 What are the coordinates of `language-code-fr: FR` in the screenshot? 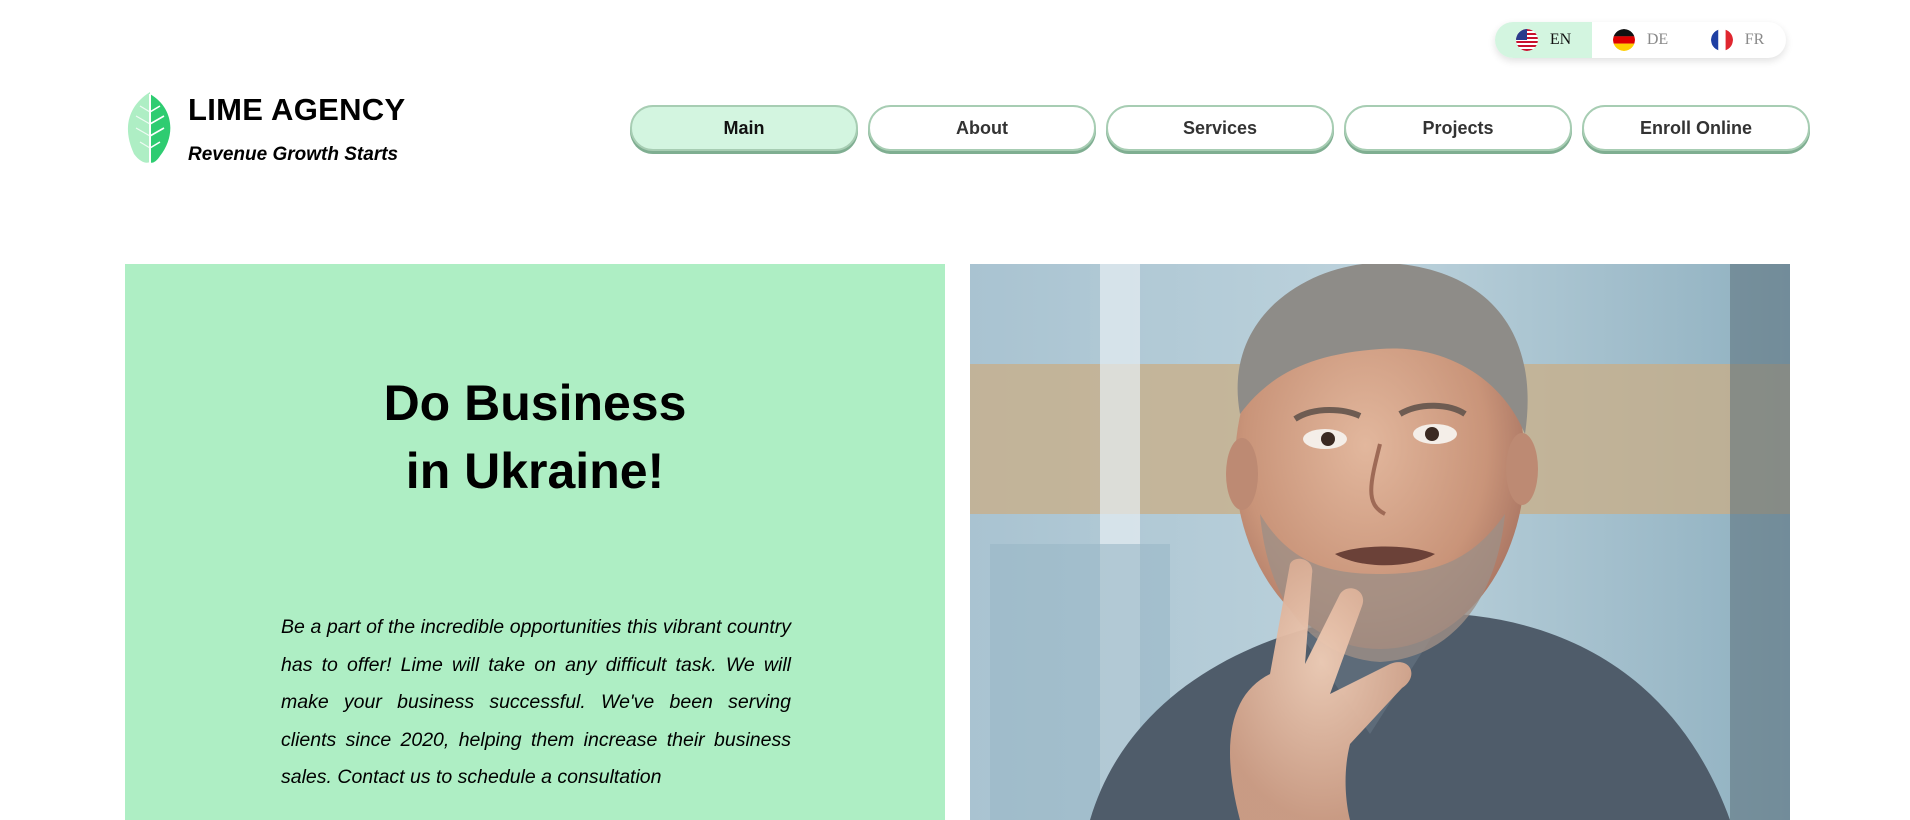 It's located at (1754, 39).